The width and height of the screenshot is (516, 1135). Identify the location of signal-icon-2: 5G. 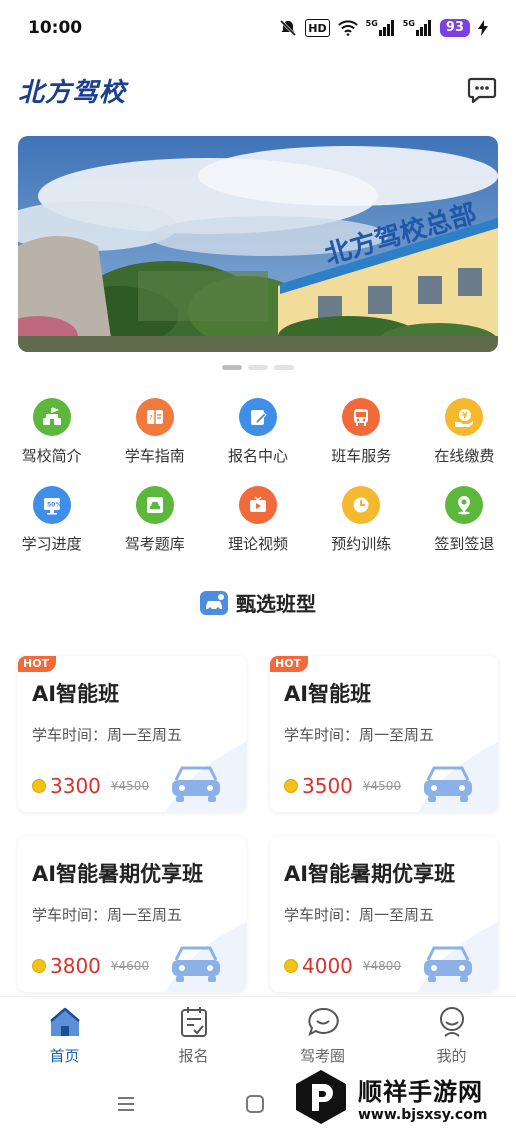
(417, 28).